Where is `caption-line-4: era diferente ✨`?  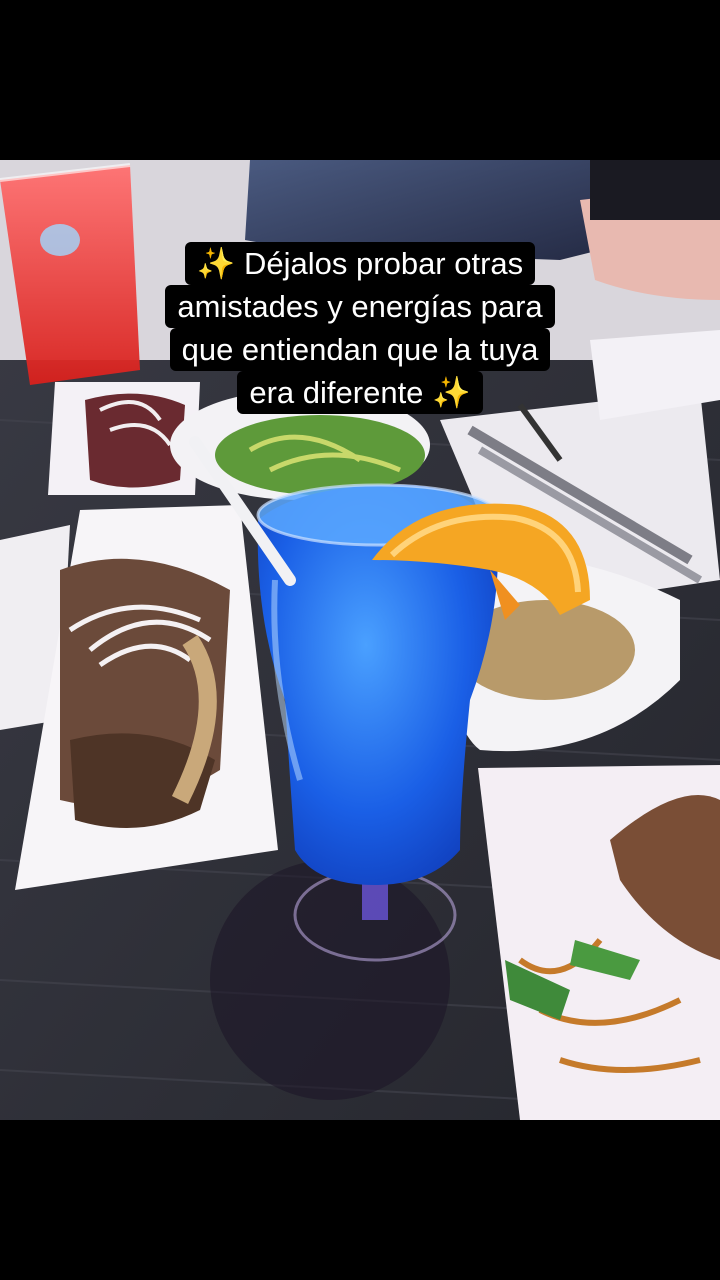
caption-line-4: era diferente ✨ is located at coordinates (360, 392).